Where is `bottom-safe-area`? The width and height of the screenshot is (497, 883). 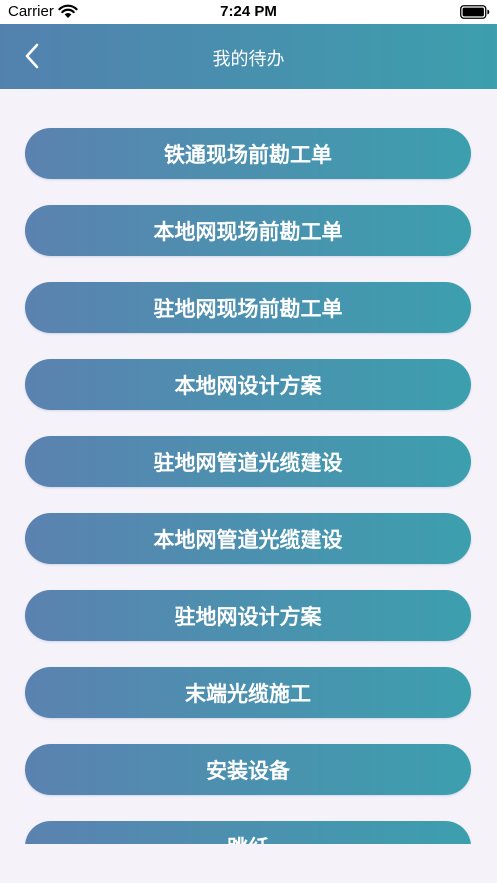 bottom-safe-area is located at coordinates (248, 863).